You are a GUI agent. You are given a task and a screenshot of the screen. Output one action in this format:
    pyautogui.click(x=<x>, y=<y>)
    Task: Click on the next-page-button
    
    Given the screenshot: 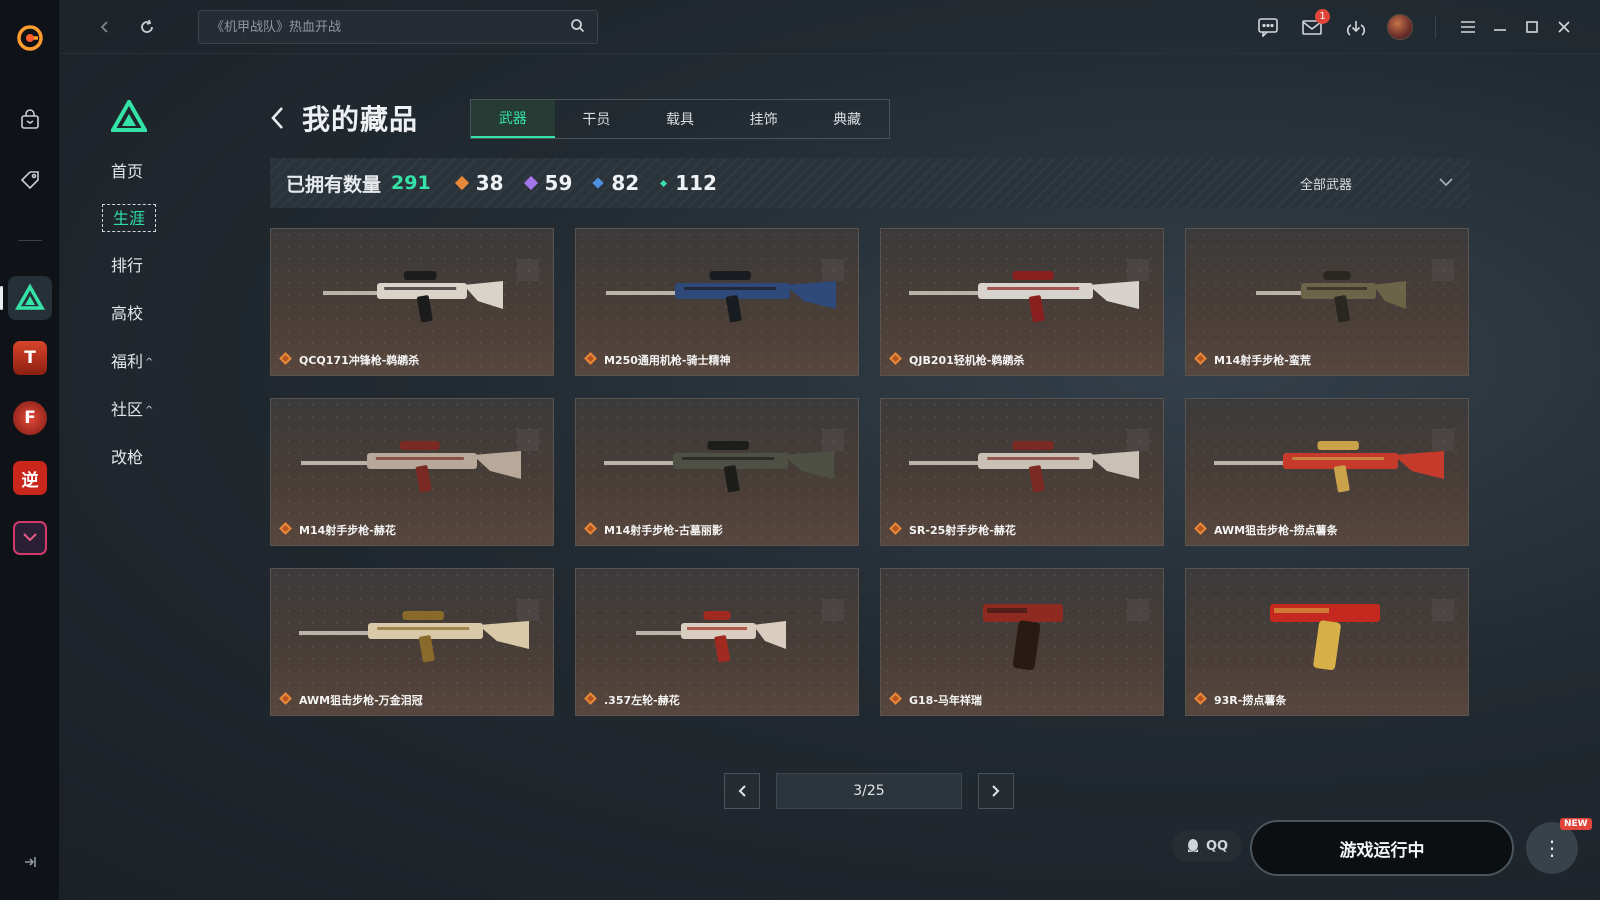 What is the action you would take?
    pyautogui.click(x=996, y=791)
    